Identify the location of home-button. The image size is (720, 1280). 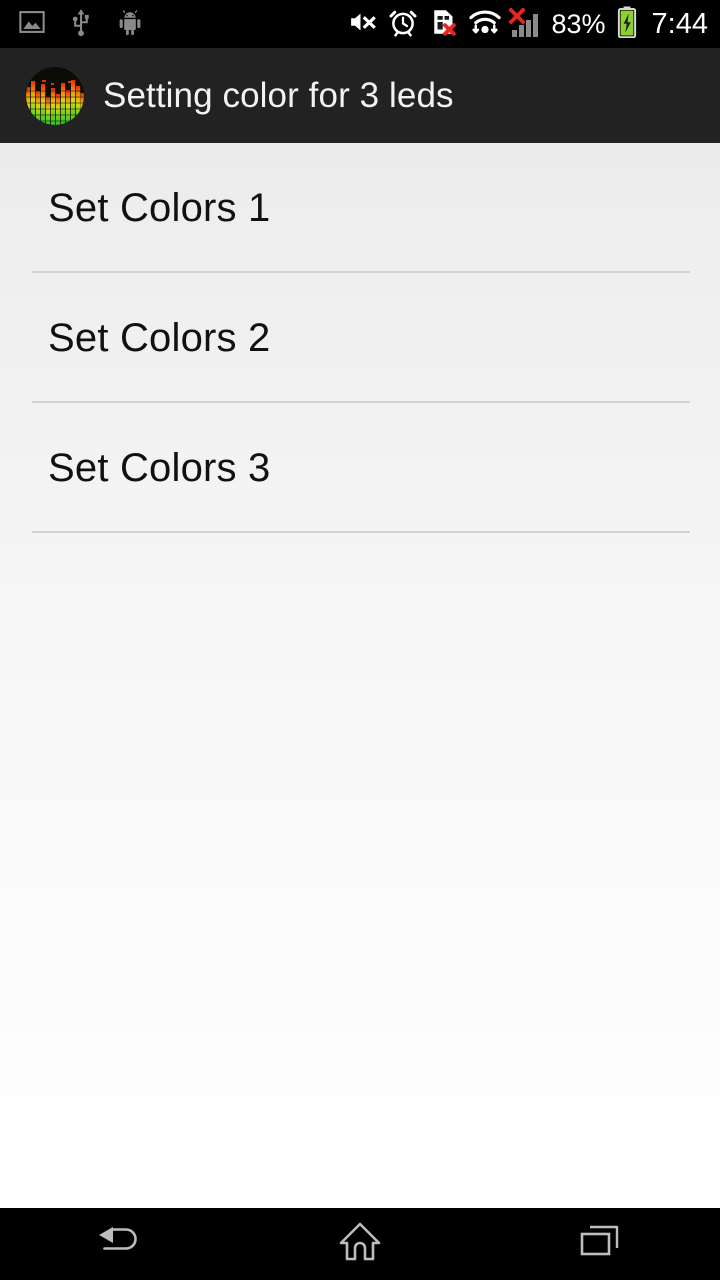
(360, 1244).